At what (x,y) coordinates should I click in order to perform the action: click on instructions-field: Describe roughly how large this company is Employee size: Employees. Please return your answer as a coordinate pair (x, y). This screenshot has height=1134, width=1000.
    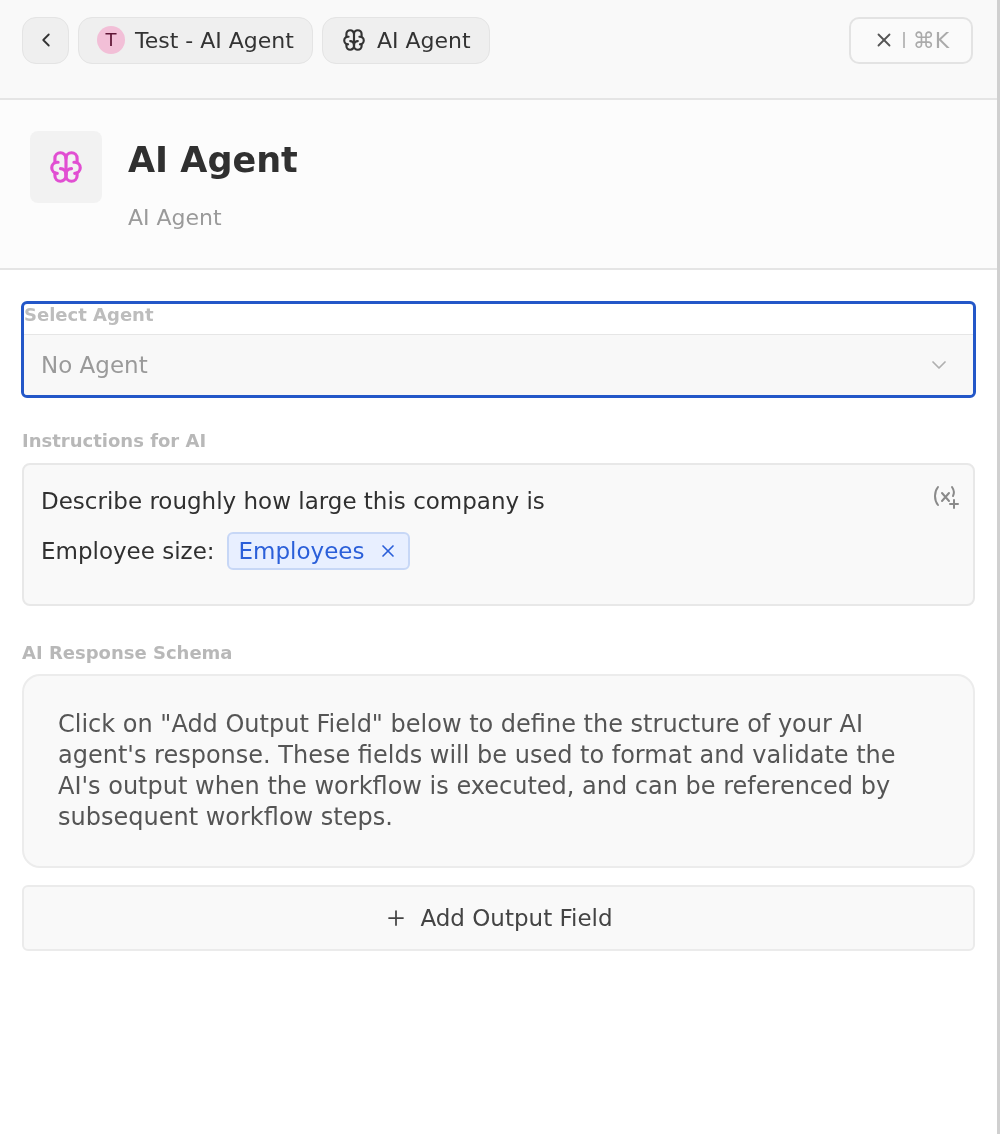
    Looking at the image, I should click on (498, 534).